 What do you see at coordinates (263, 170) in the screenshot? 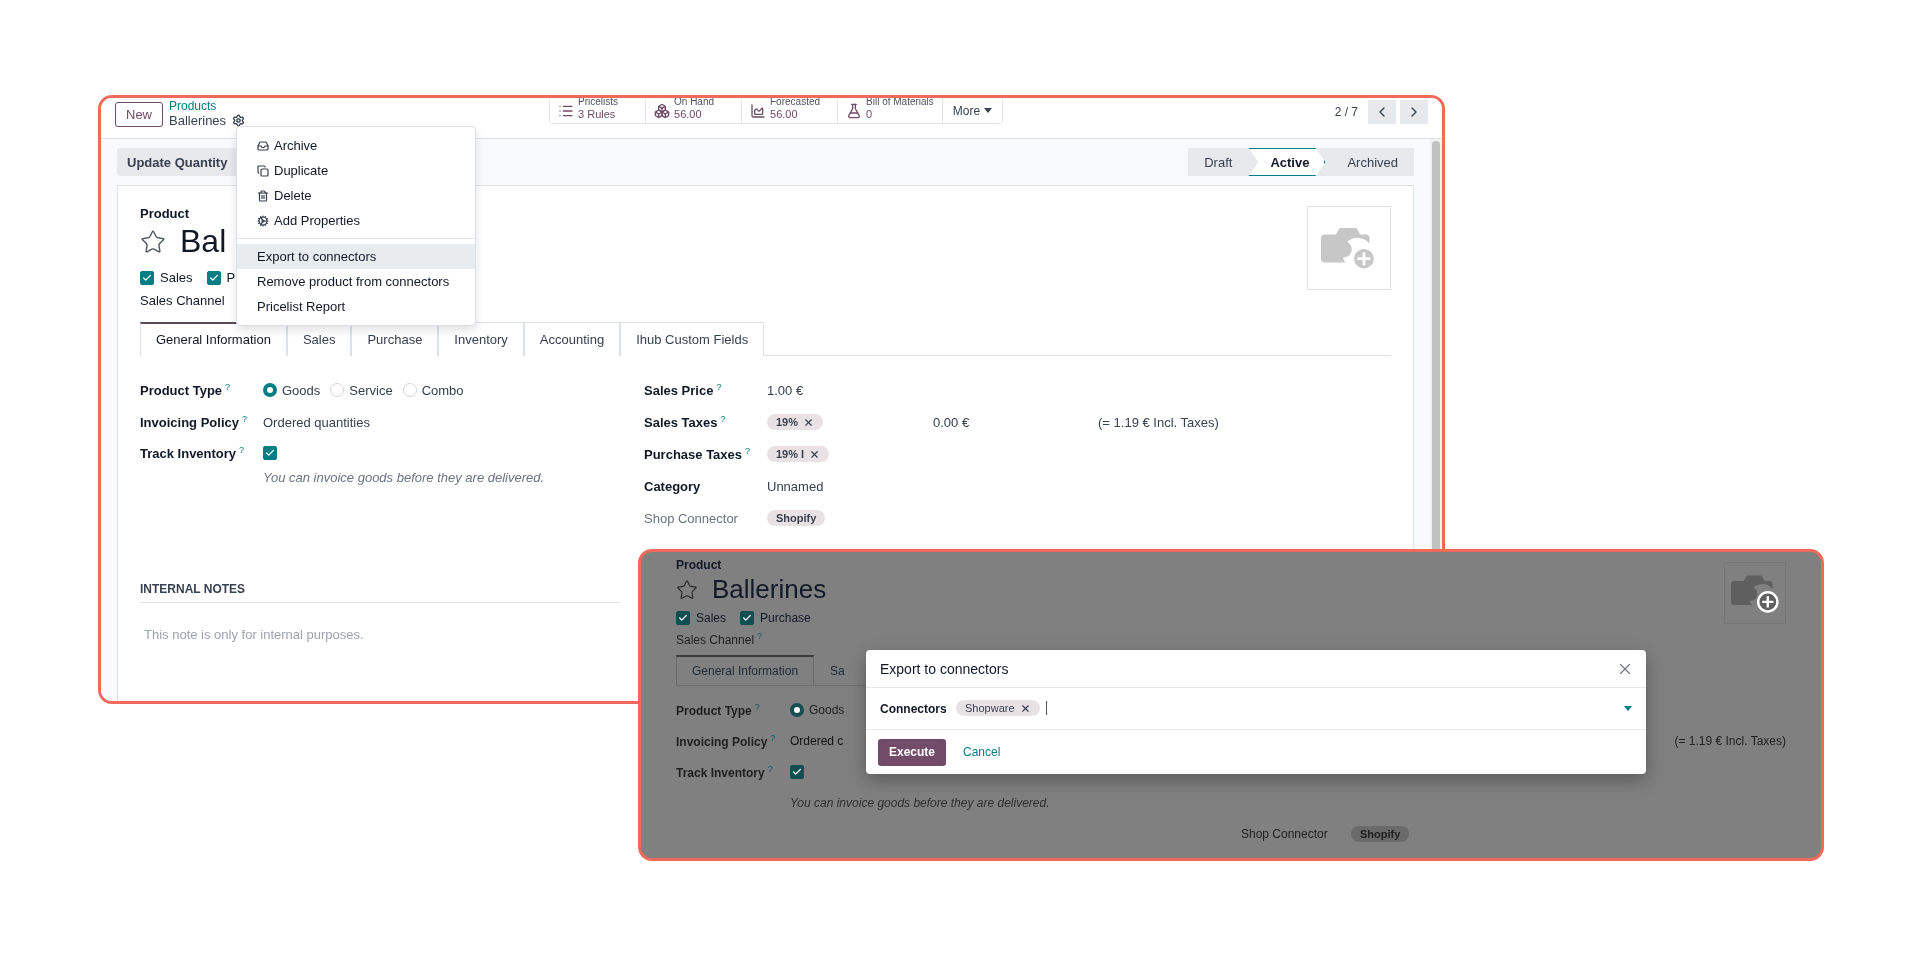
I see `copy-icon` at bounding box center [263, 170].